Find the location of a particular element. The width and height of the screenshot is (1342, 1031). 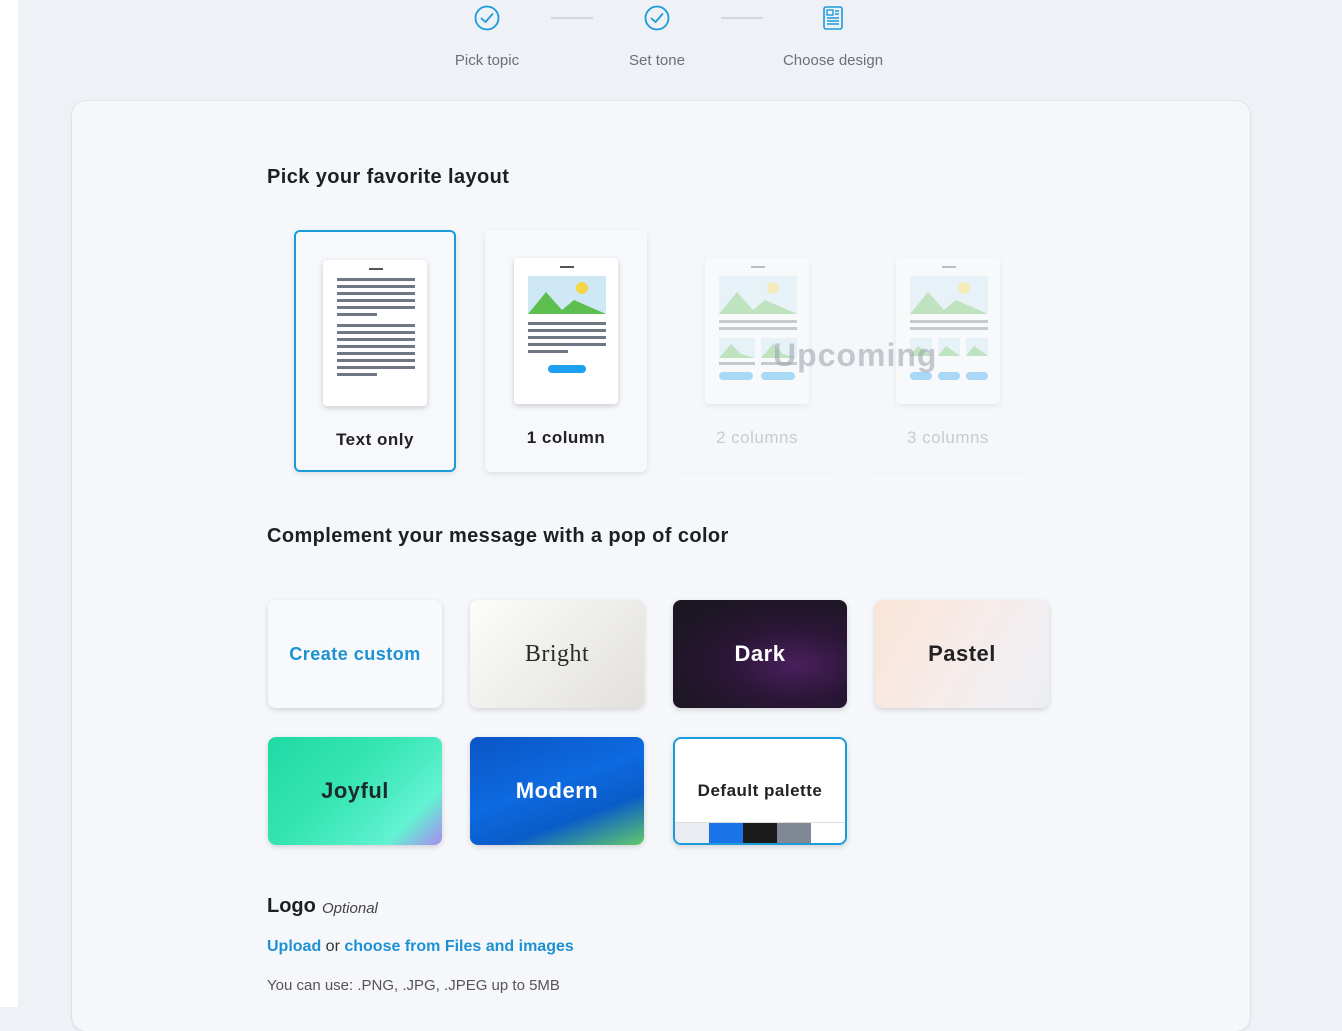

upload-link: Upload is located at coordinates (294, 946).